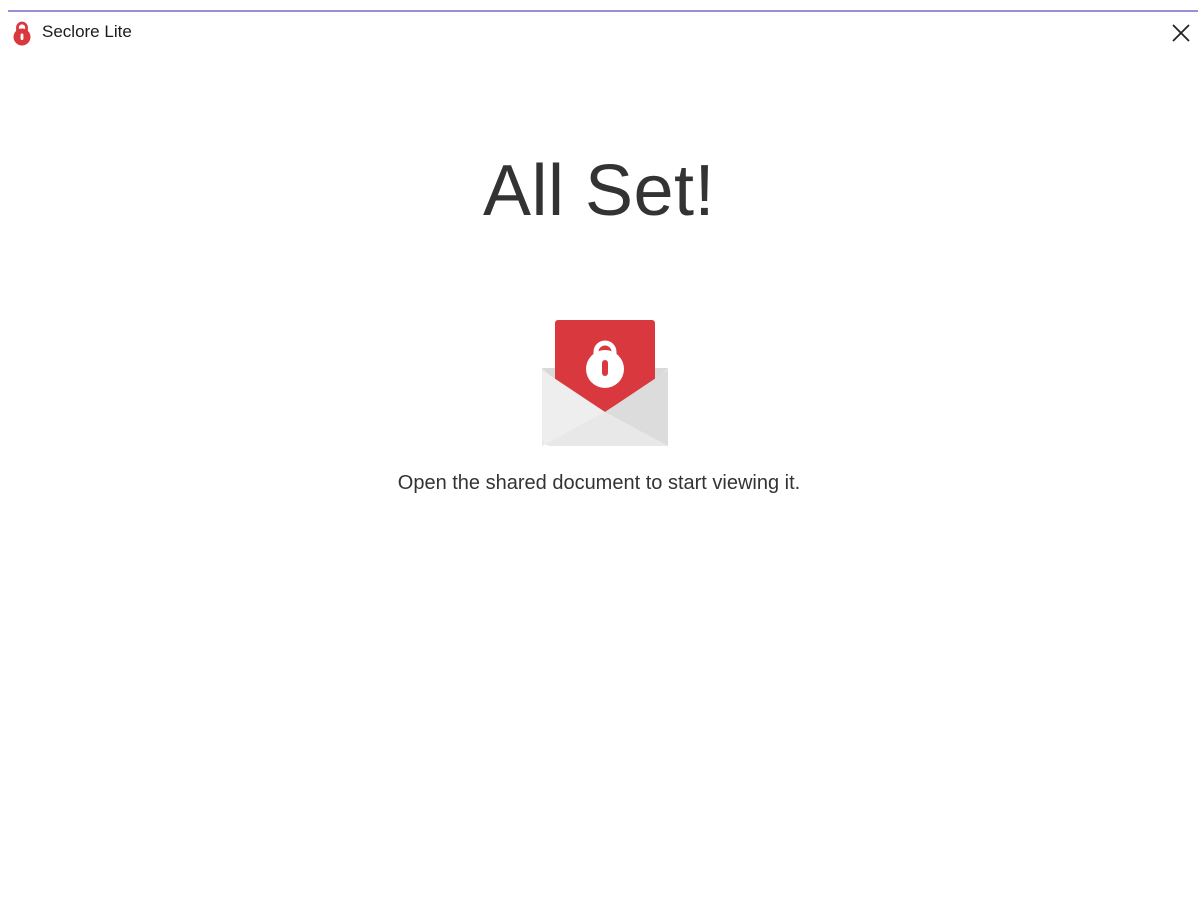  What do you see at coordinates (599, 191) in the screenshot?
I see `page-title: All Set!` at bounding box center [599, 191].